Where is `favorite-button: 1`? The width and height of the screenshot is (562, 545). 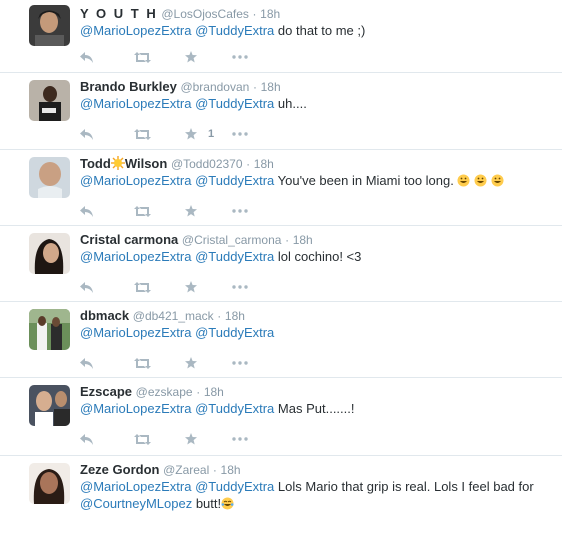
favorite-button: 1 is located at coordinates (208, 134).